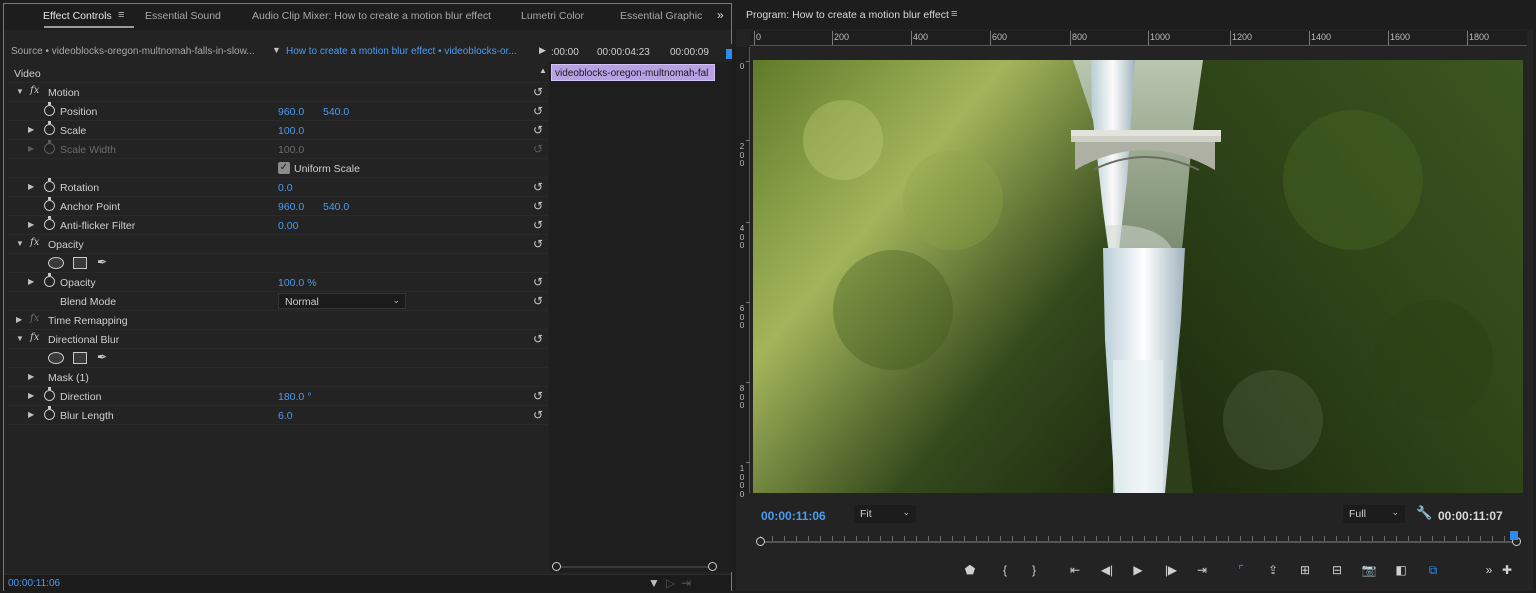 The width and height of the screenshot is (1536, 593). Describe the element at coordinates (80, 263) in the screenshot. I see `rectangle-mask-icon` at that location.